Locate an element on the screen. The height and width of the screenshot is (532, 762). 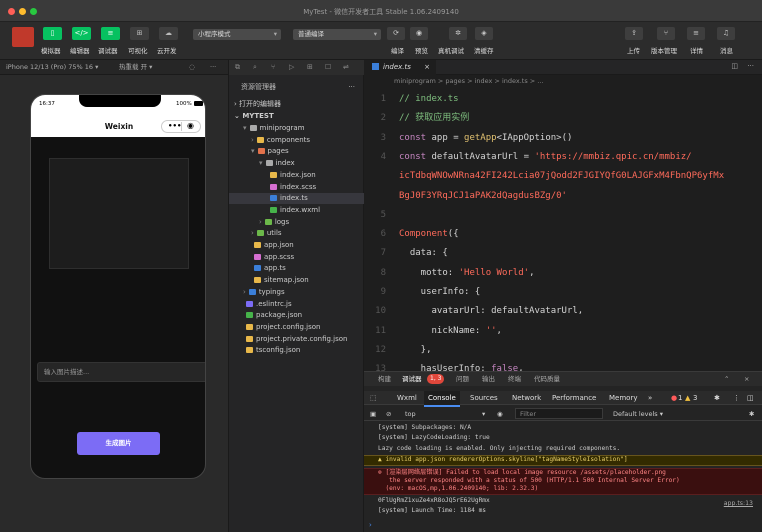
split-editor-icon: ◫ is located at coordinates (734, 66).